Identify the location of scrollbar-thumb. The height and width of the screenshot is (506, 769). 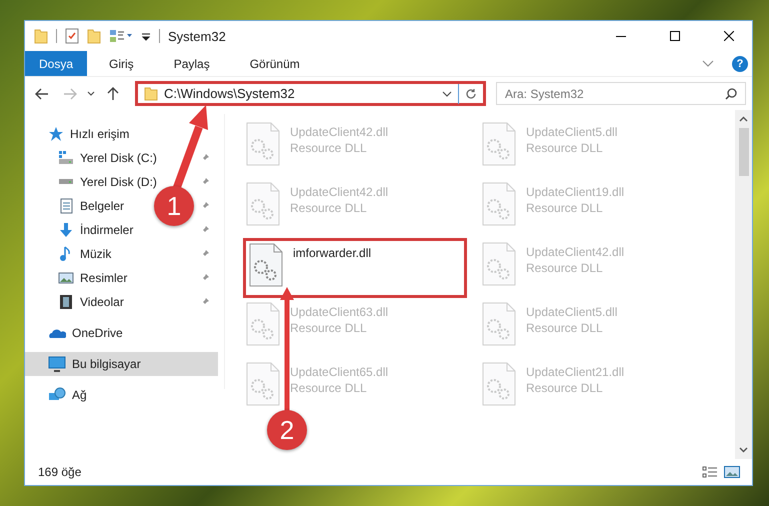
(743, 152).